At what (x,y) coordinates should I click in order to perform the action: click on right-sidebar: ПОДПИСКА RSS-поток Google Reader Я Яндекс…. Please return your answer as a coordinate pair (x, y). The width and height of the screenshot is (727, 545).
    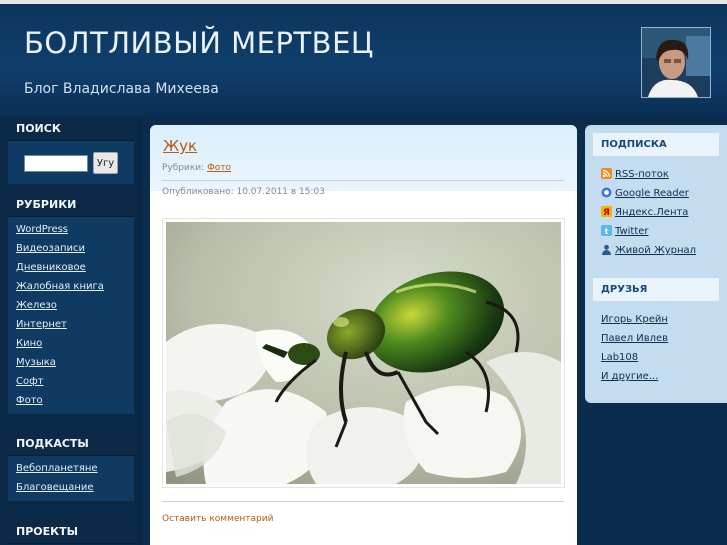
    Looking at the image, I should click on (656, 264).